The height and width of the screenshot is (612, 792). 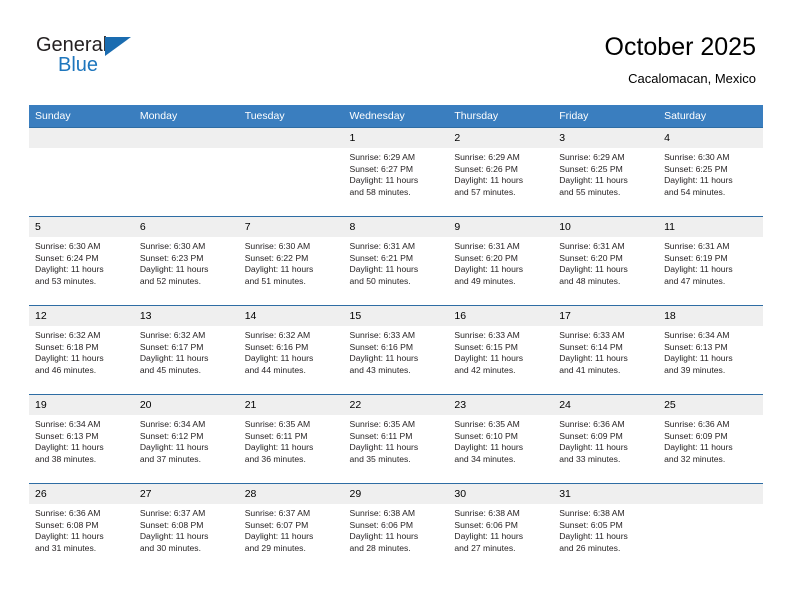 What do you see at coordinates (81, 116) in the screenshot?
I see `weekday-header-sunday: Sunday` at bounding box center [81, 116].